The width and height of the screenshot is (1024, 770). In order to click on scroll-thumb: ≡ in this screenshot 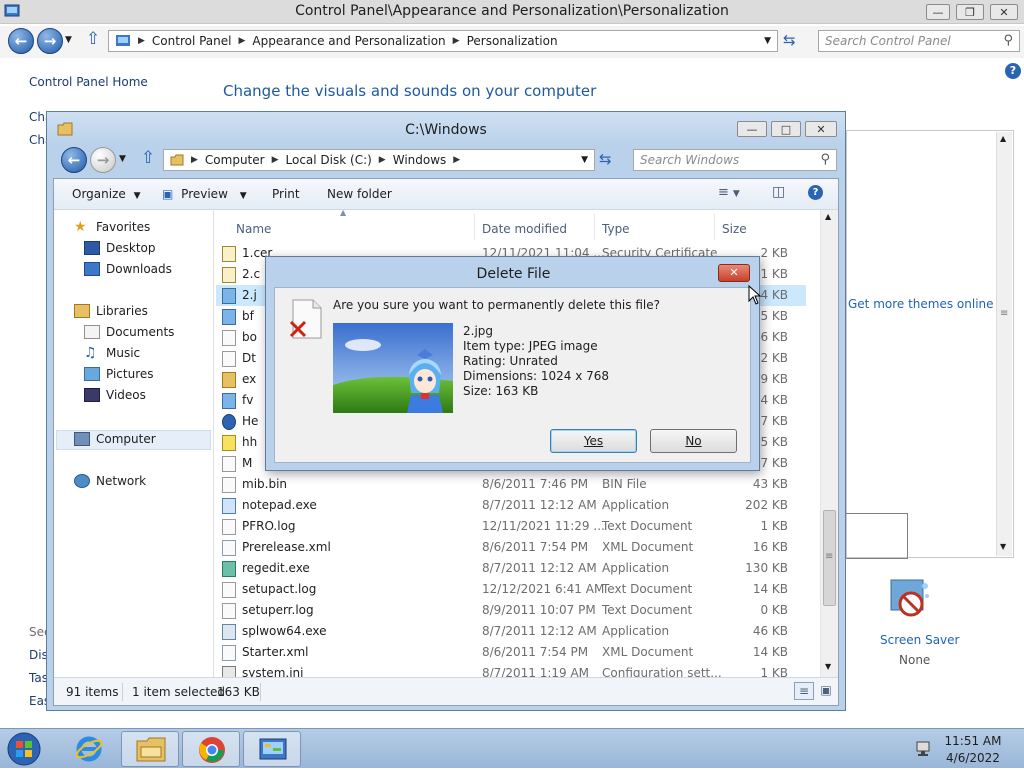, I will do `click(829, 558)`.